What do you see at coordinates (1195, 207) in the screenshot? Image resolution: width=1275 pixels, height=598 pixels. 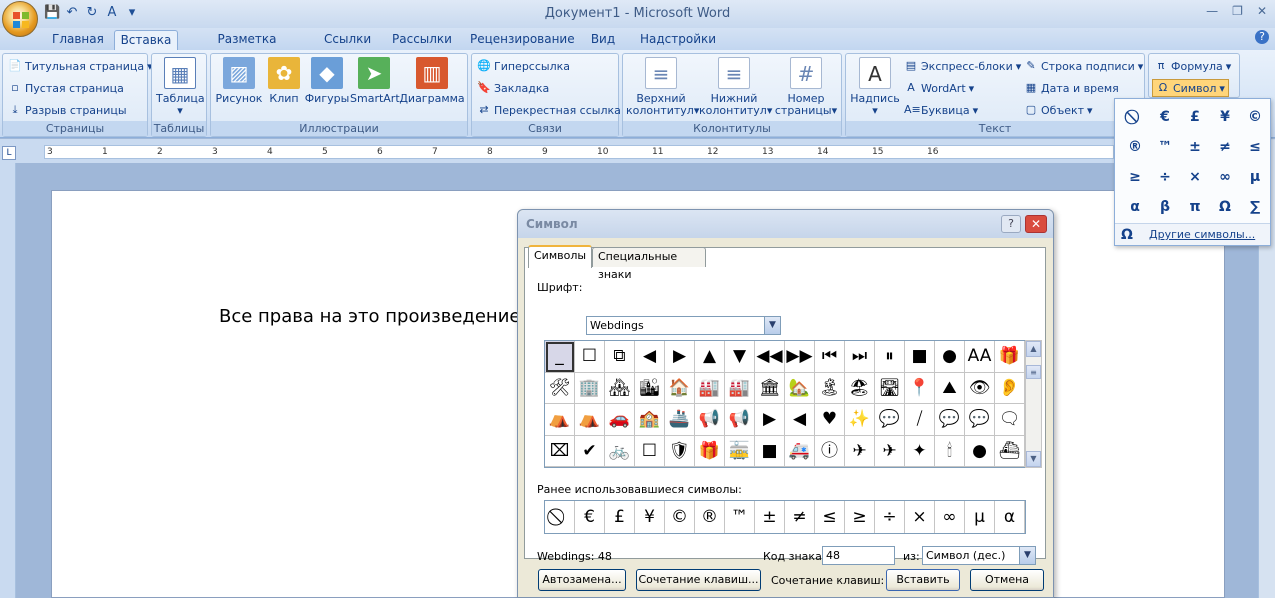 I see `gallery-symbol: π` at bounding box center [1195, 207].